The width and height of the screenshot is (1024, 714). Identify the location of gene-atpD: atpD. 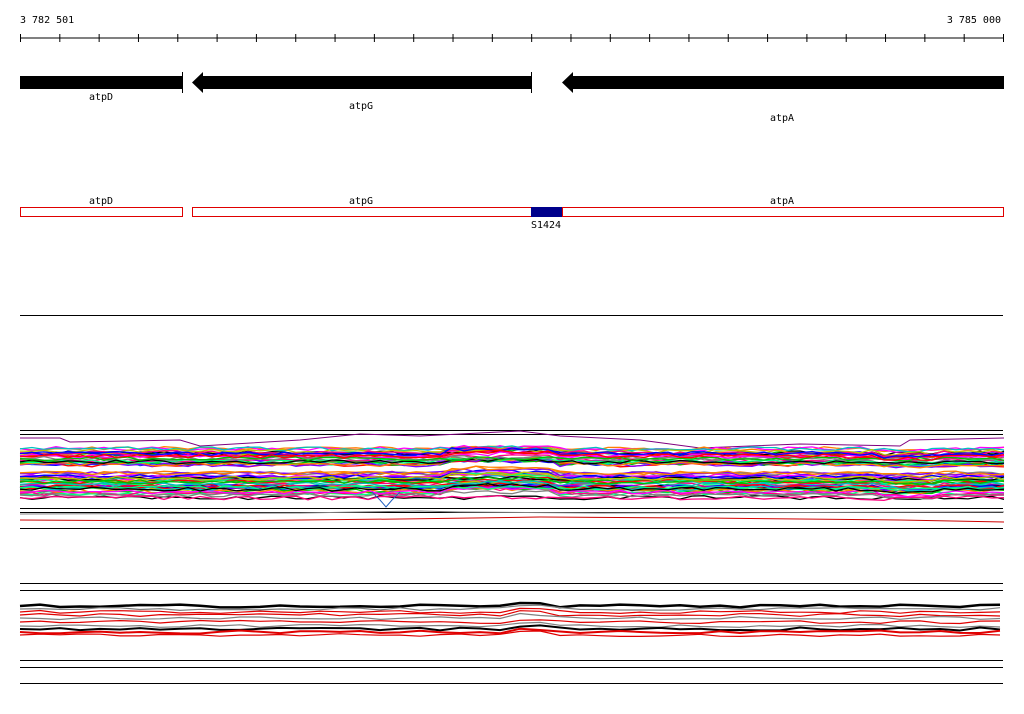
(101, 87).